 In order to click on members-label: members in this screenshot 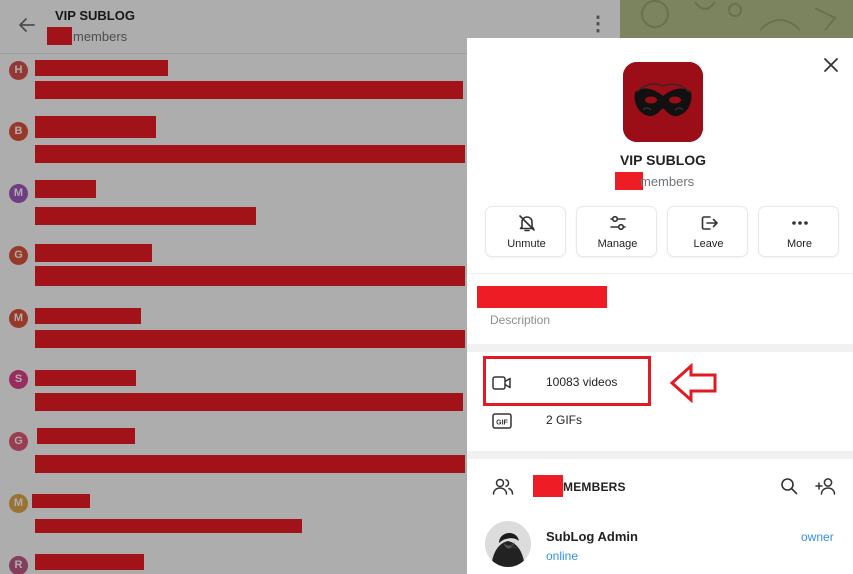, I will do `click(667, 181)`.